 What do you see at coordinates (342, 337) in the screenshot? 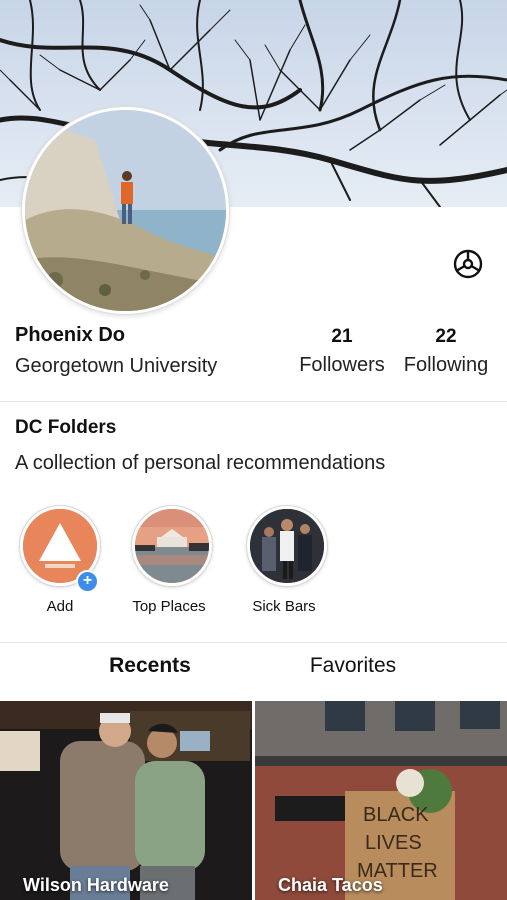
I see `followers-count: 21` at bounding box center [342, 337].